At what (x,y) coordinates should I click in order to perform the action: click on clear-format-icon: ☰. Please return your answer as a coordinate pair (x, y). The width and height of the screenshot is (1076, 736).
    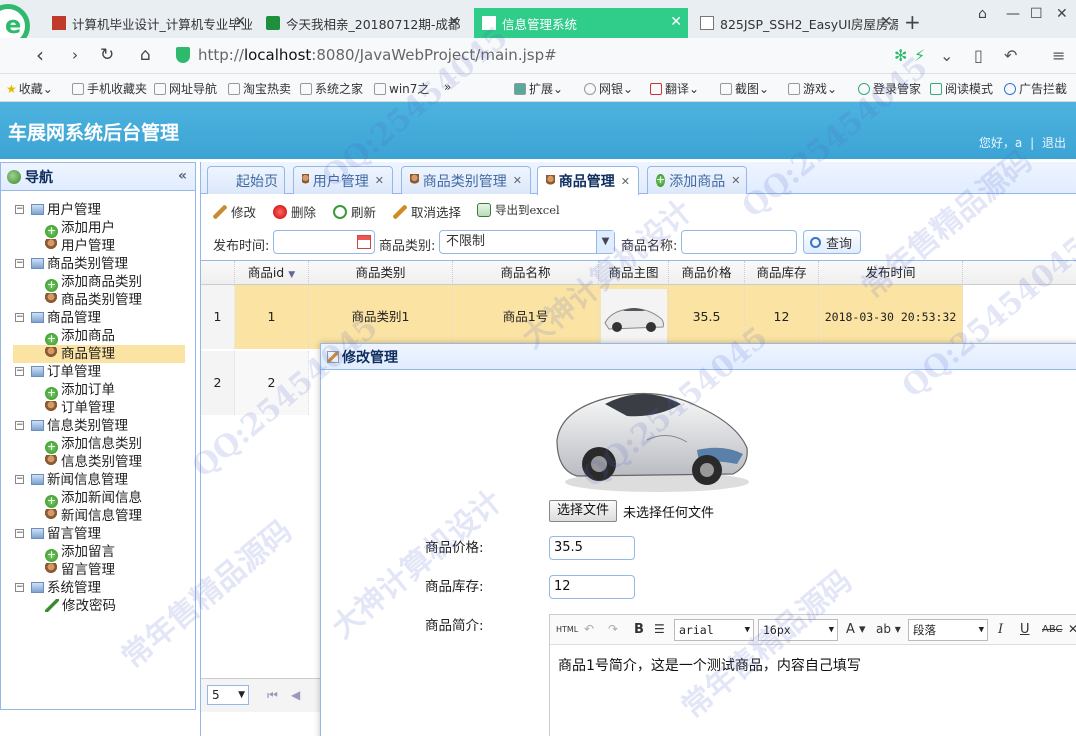
    Looking at the image, I should click on (659, 629).